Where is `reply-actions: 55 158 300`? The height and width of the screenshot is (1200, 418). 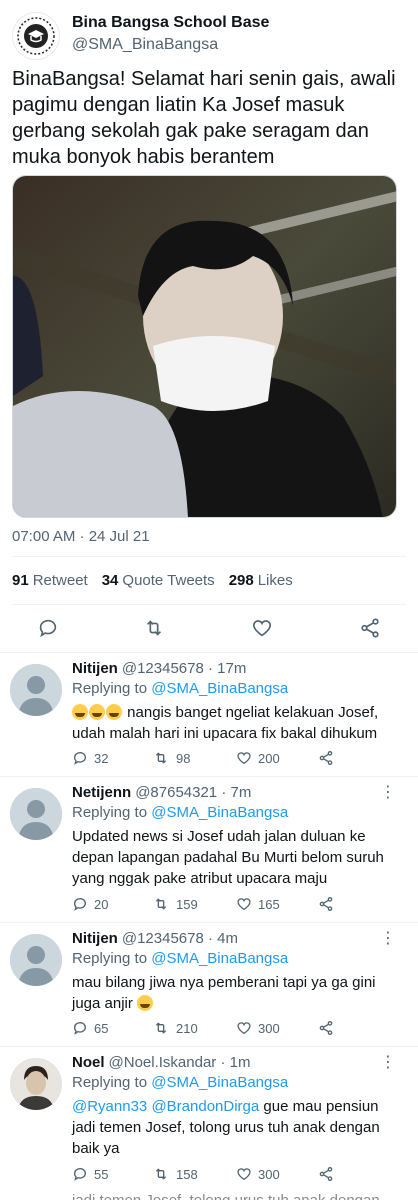 reply-actions: 55 158 300 is located at coordinates (212, 1176).